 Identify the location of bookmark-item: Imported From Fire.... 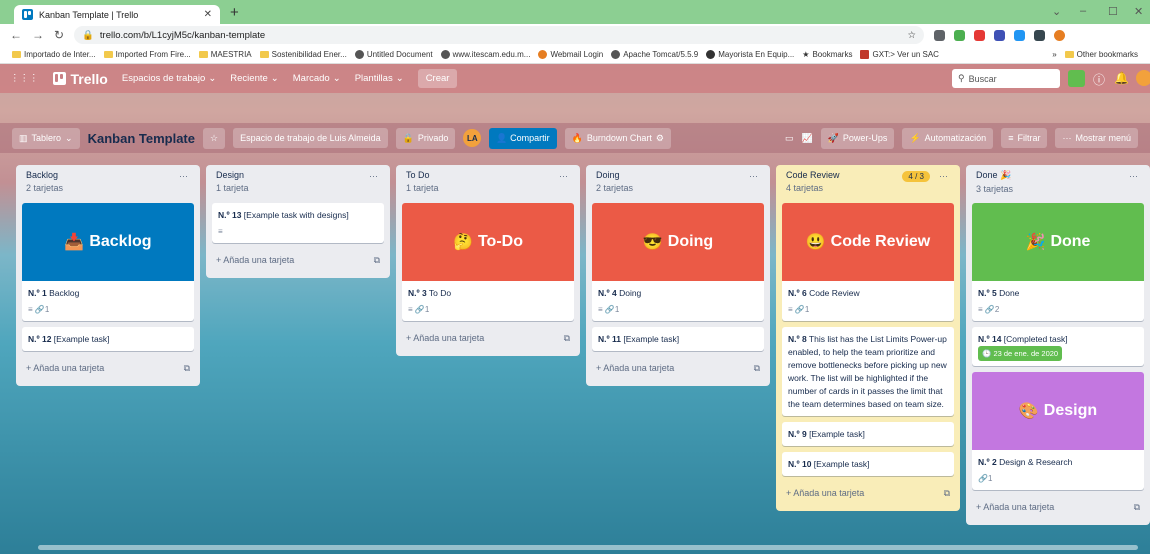
(147, 54).